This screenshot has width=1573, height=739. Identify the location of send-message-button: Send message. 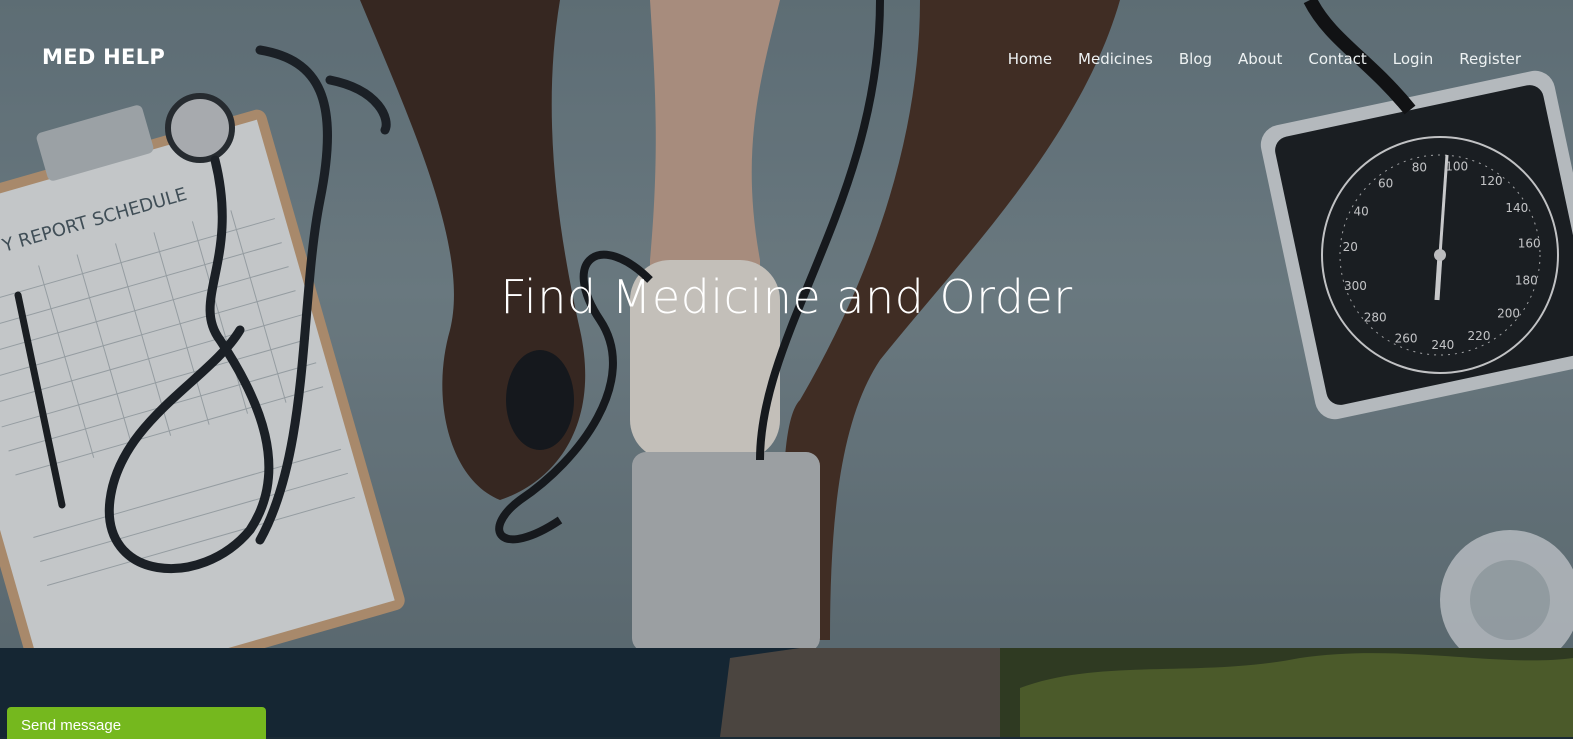
(136, 723).